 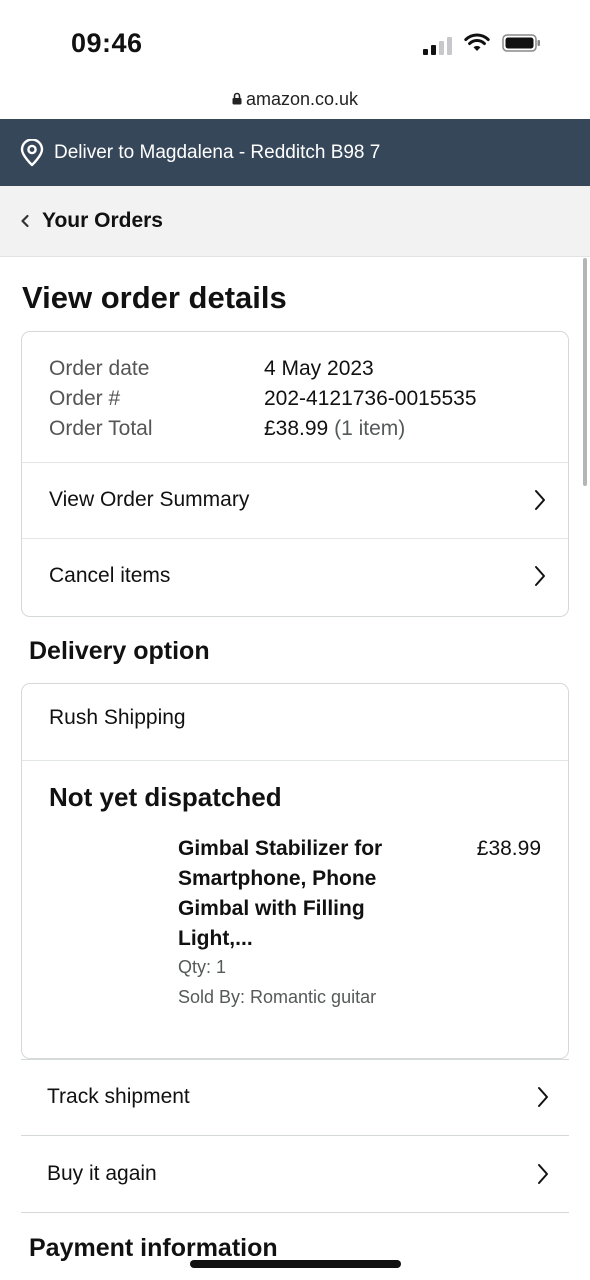 I want to click on wifi-icon, so click(x=477, y=45).